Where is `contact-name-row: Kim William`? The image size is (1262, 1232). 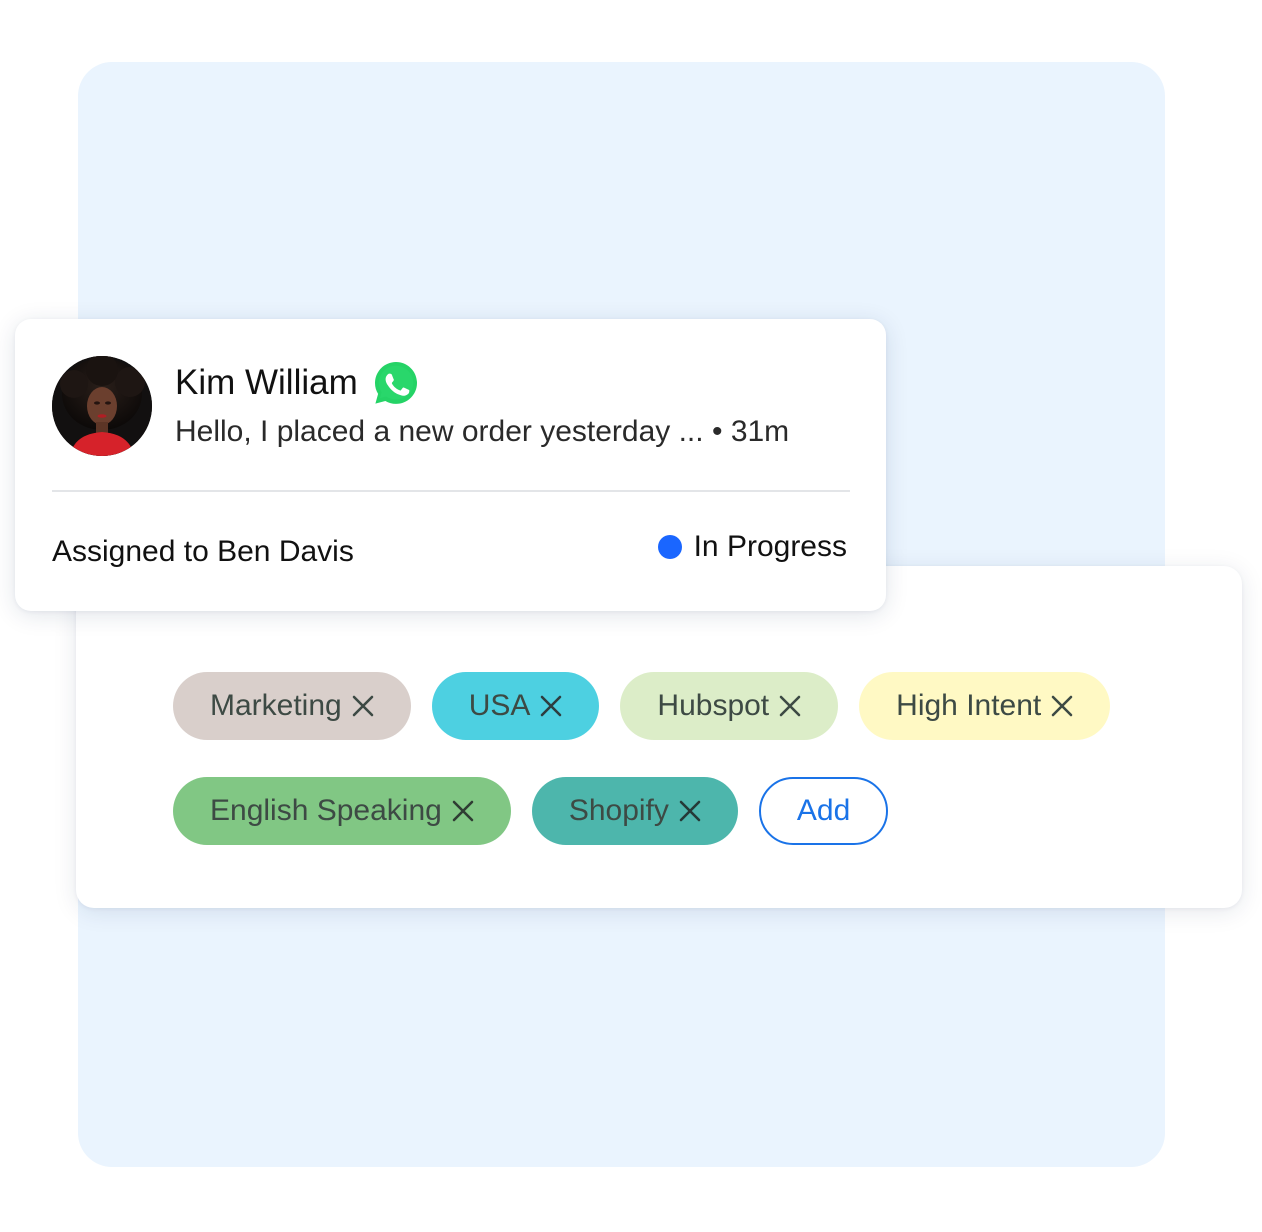
contact-name-row: Kim William is located at coordinates (297, 383).